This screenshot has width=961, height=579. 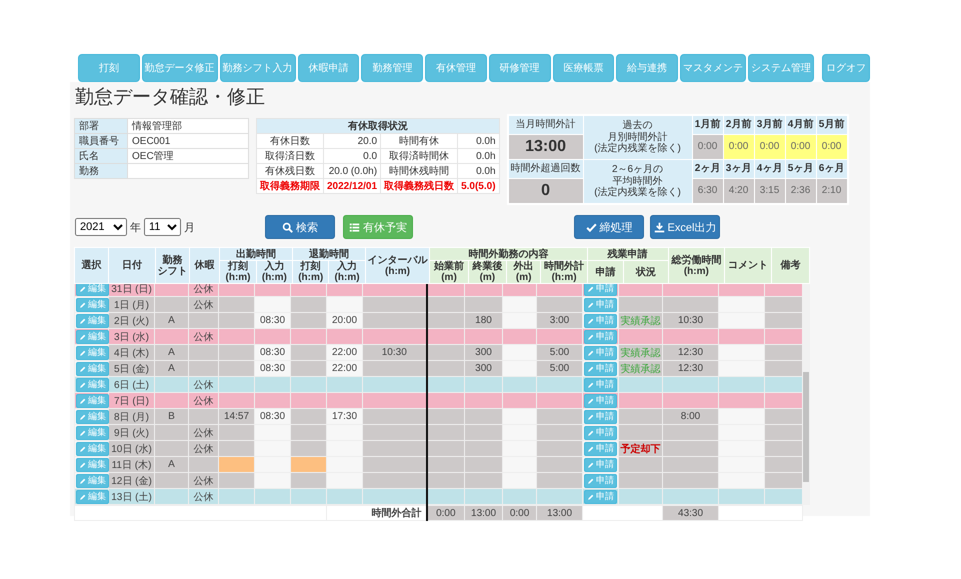 I want to click on table-cell: 3日 (水), so click(x=131, y=336).